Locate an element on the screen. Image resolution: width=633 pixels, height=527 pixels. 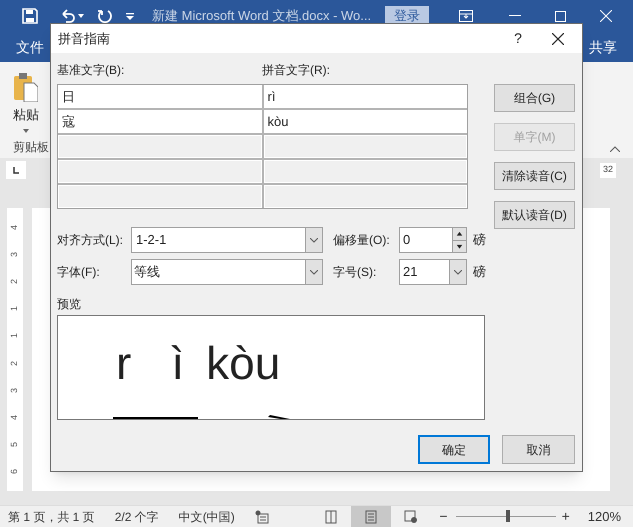
close-icon is located at coordinates (558, 38).